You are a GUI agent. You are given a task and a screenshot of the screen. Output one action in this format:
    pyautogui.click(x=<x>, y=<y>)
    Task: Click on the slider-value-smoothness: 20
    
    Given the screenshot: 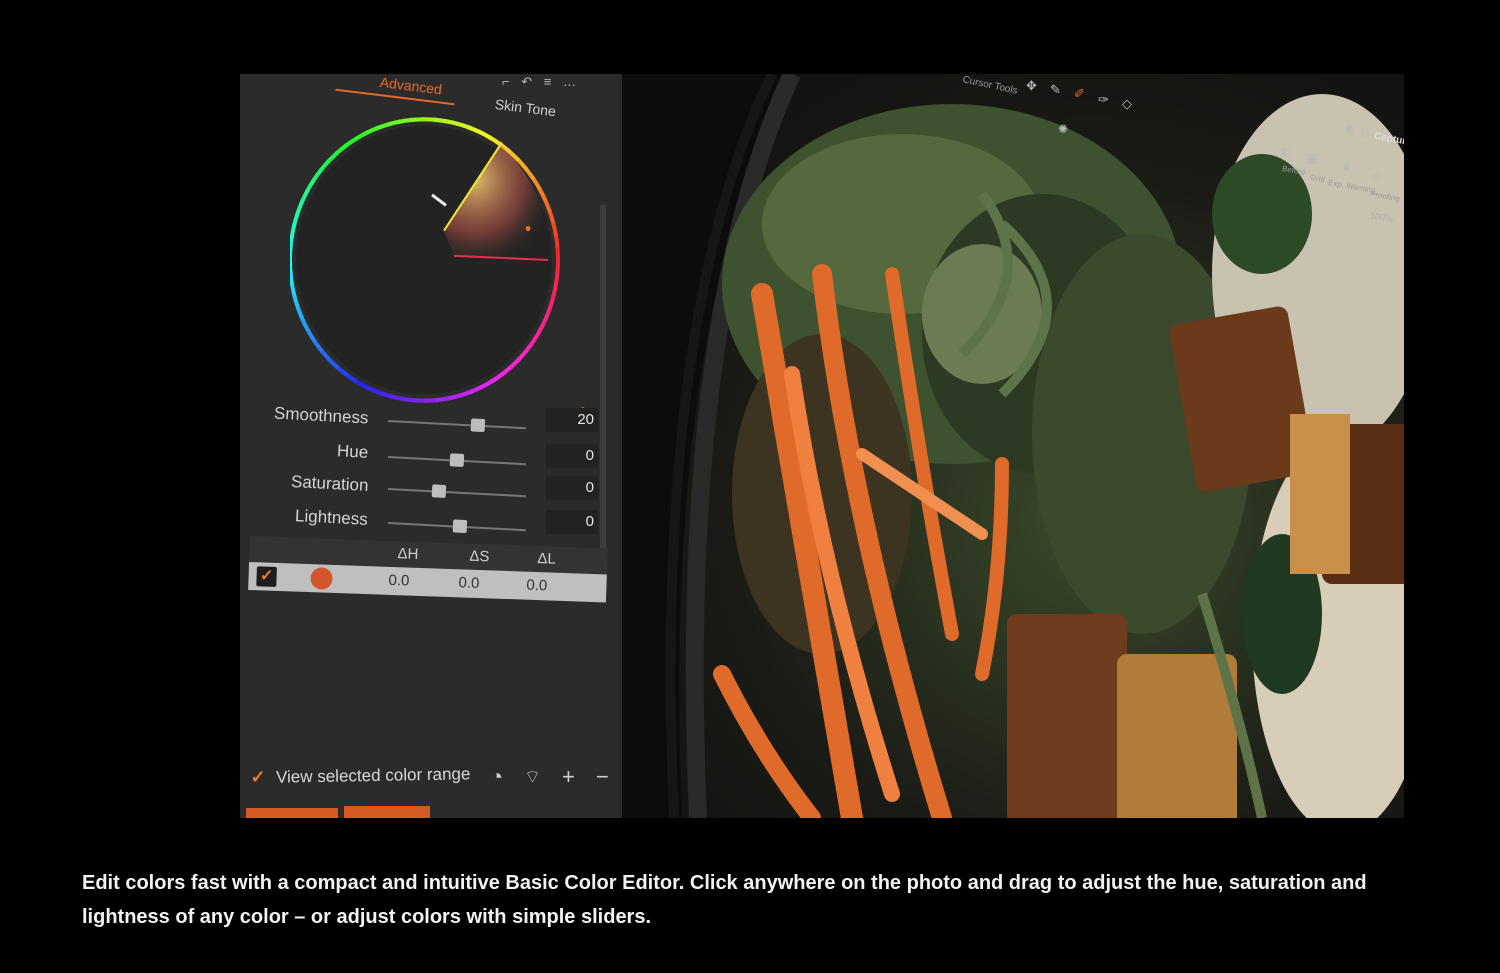 What is the action you would take?
    pyautogui.click(x=572, y=420)
    